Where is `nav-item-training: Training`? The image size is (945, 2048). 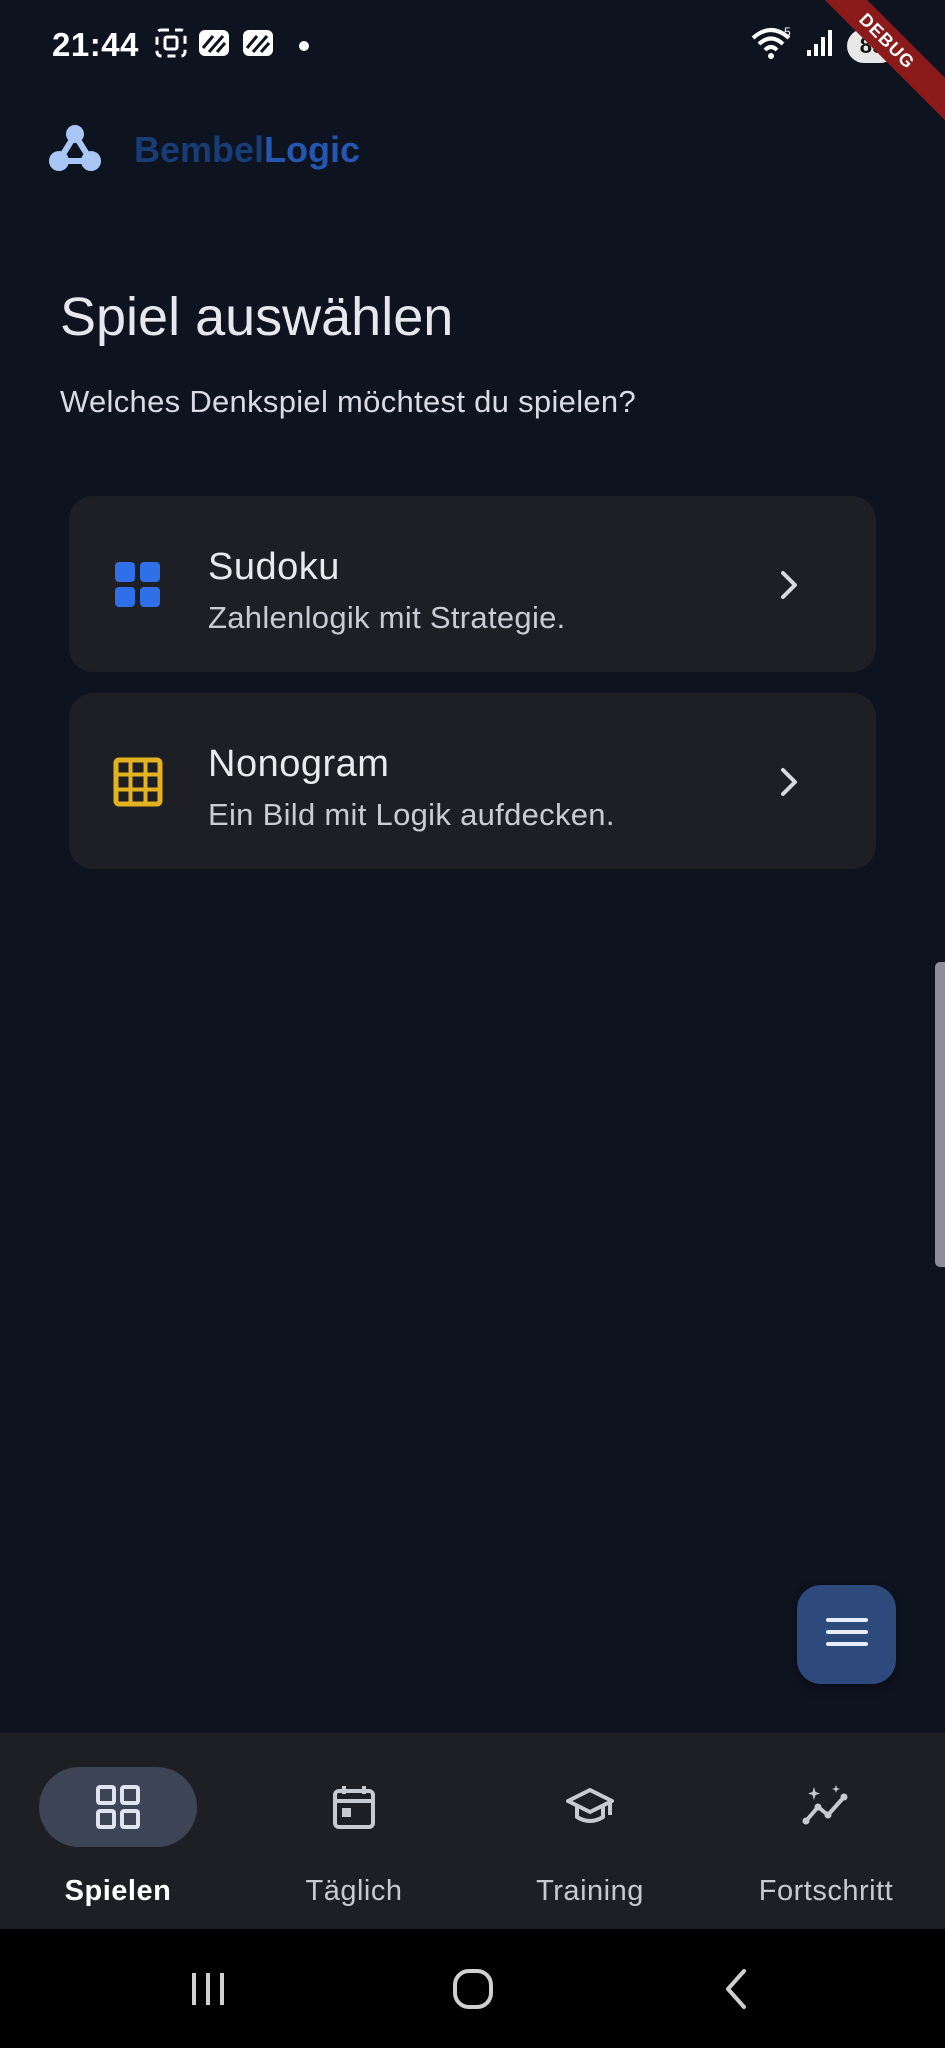 nav-item-training: Training is located at coordinates (590, 1831).